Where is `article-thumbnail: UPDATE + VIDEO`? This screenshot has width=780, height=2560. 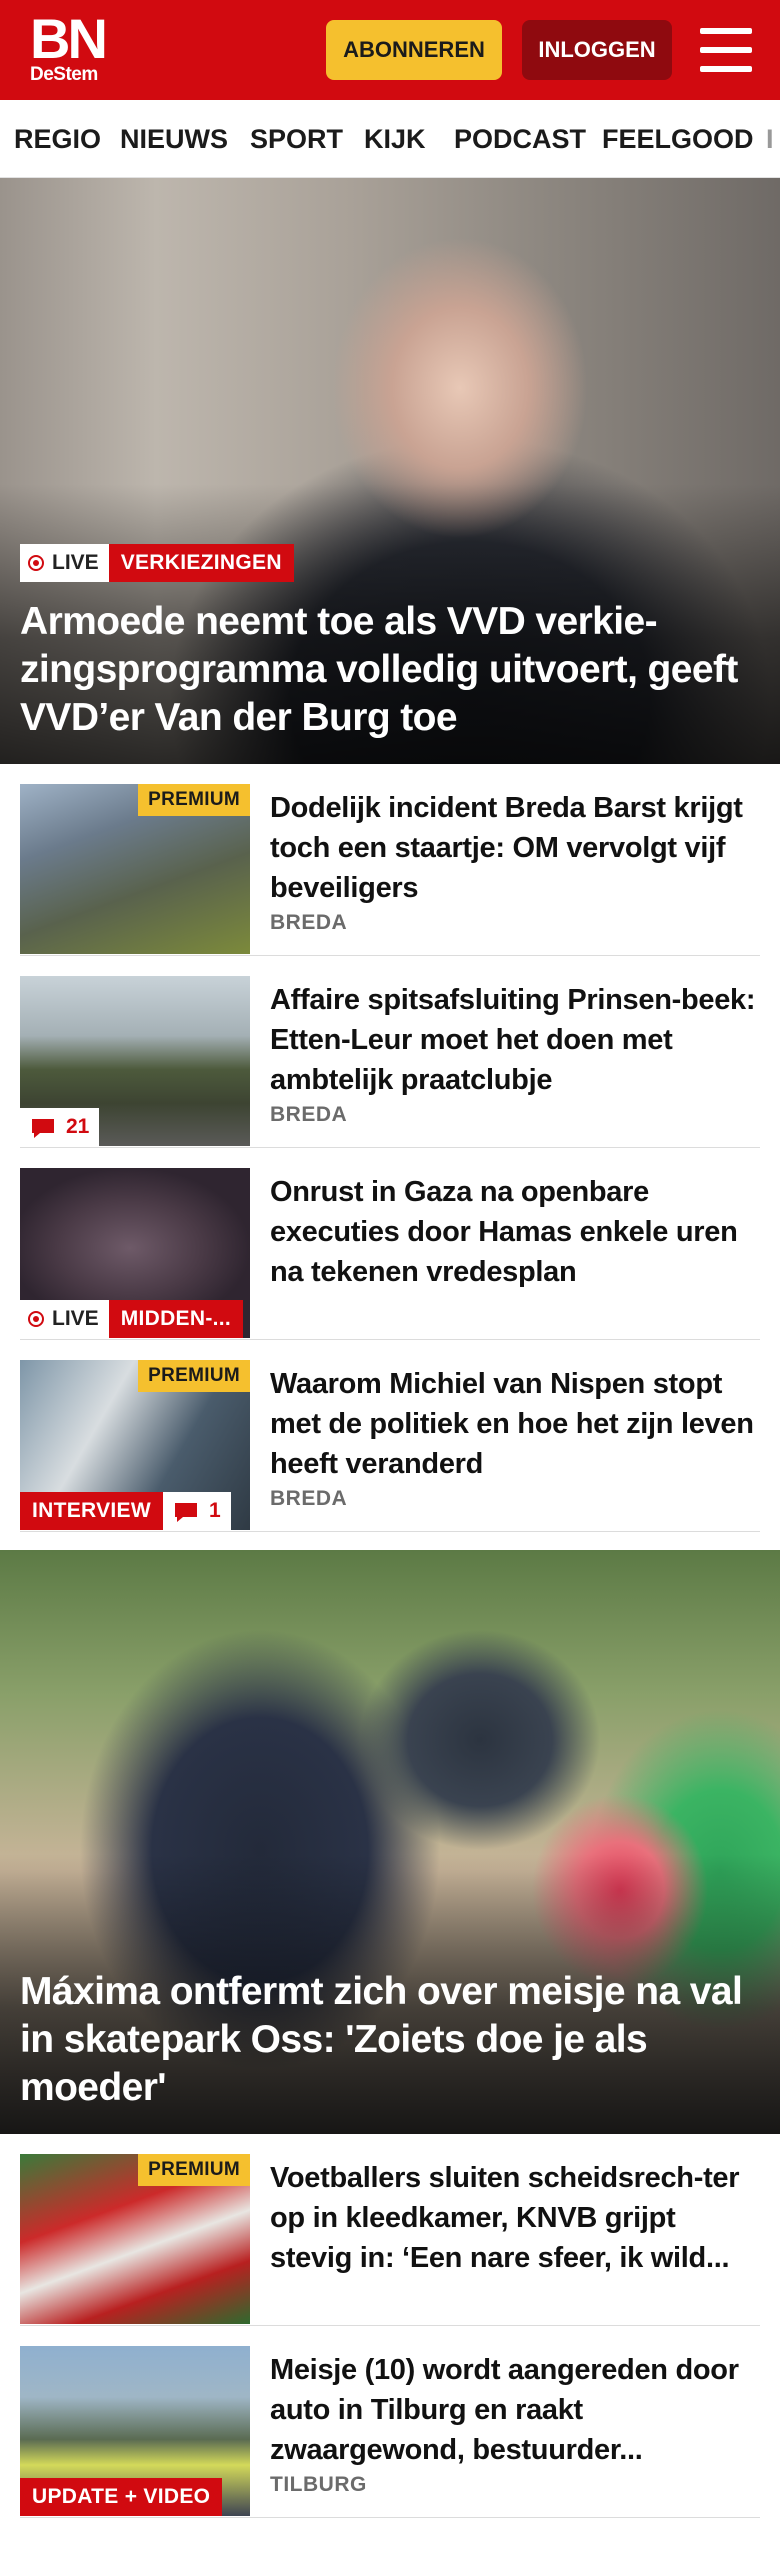
article-thumbnail: UPDATE + VIDEO is located at coordinates (135, 2431).